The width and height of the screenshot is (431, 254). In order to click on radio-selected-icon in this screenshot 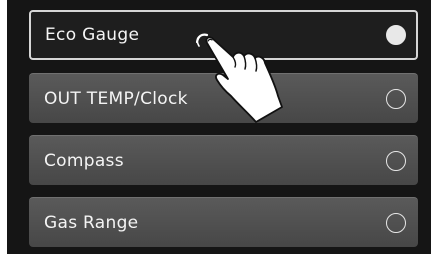, I will do `click(396, 35)`.